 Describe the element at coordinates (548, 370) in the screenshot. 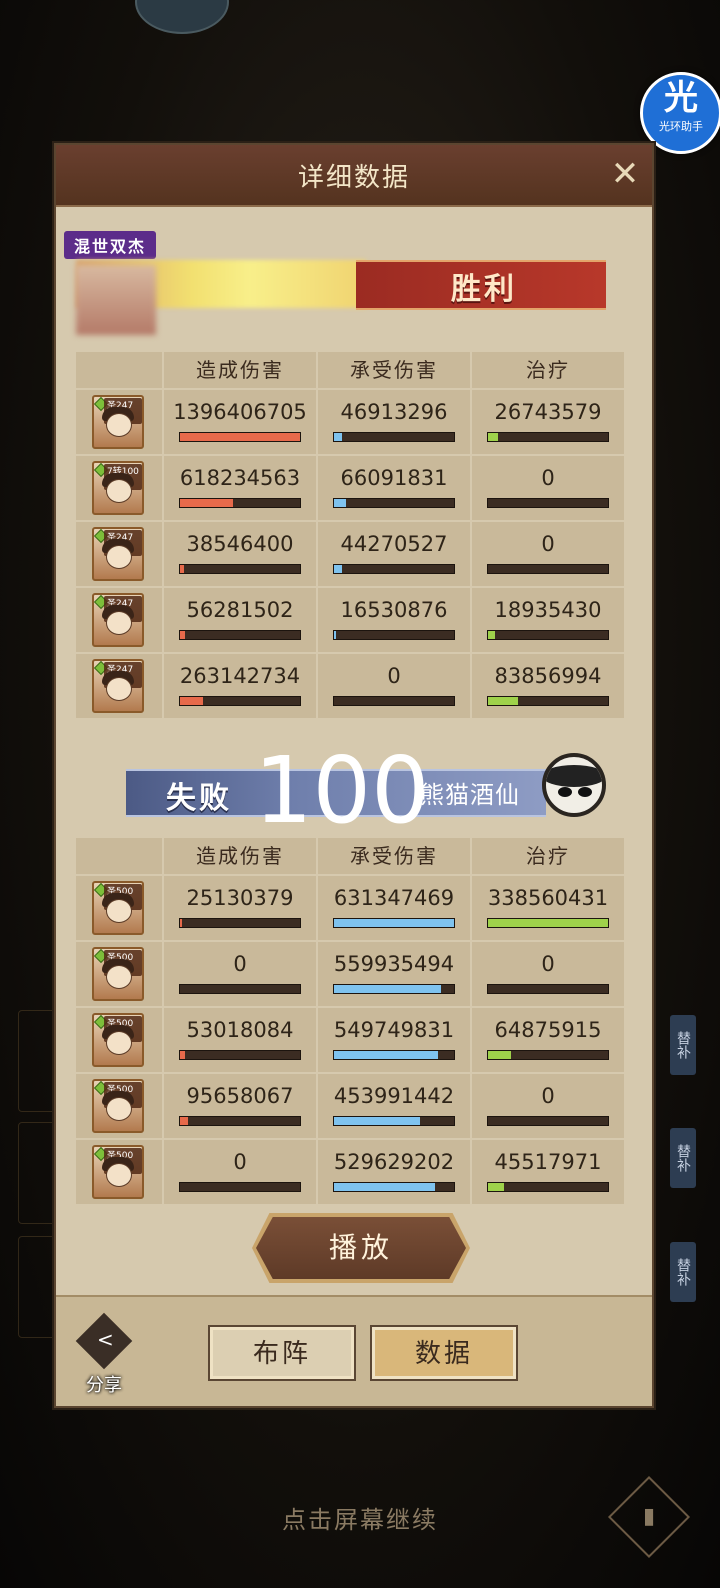

I see `header-healing: 治疗` at that location.